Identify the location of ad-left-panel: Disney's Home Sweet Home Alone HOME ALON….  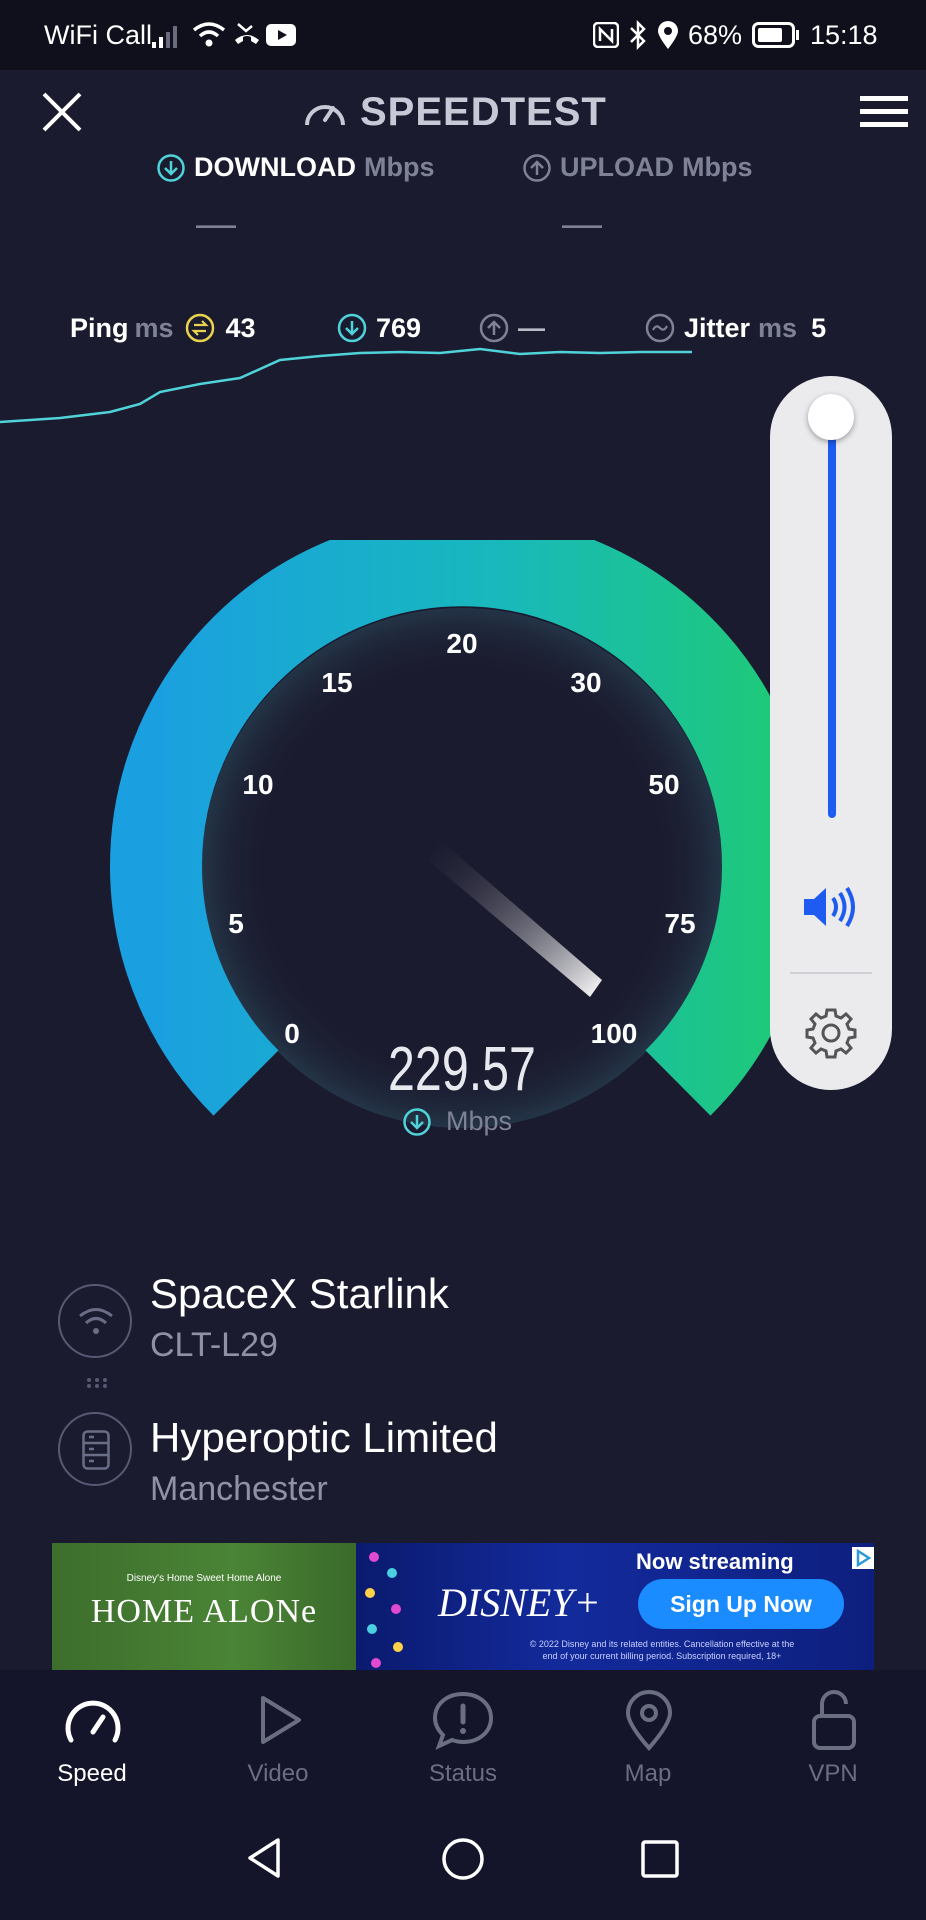
(204, 1606).